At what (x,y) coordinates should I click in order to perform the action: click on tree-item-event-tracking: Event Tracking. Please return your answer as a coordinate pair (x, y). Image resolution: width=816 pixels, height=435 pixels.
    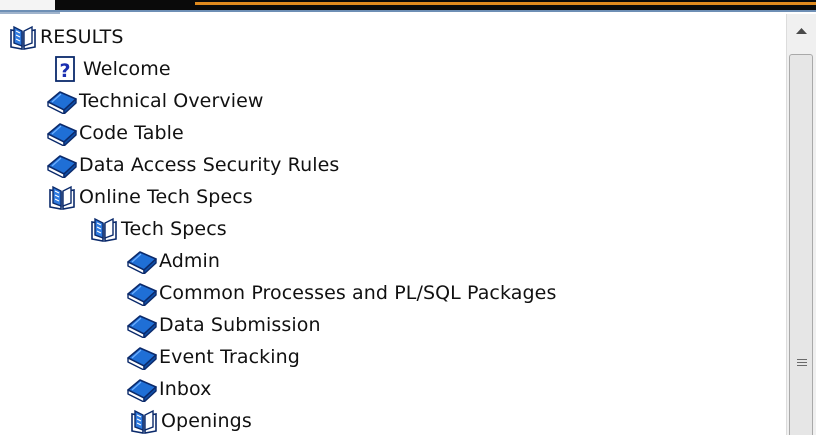
    Looking at the image, I should click on (213, 357).